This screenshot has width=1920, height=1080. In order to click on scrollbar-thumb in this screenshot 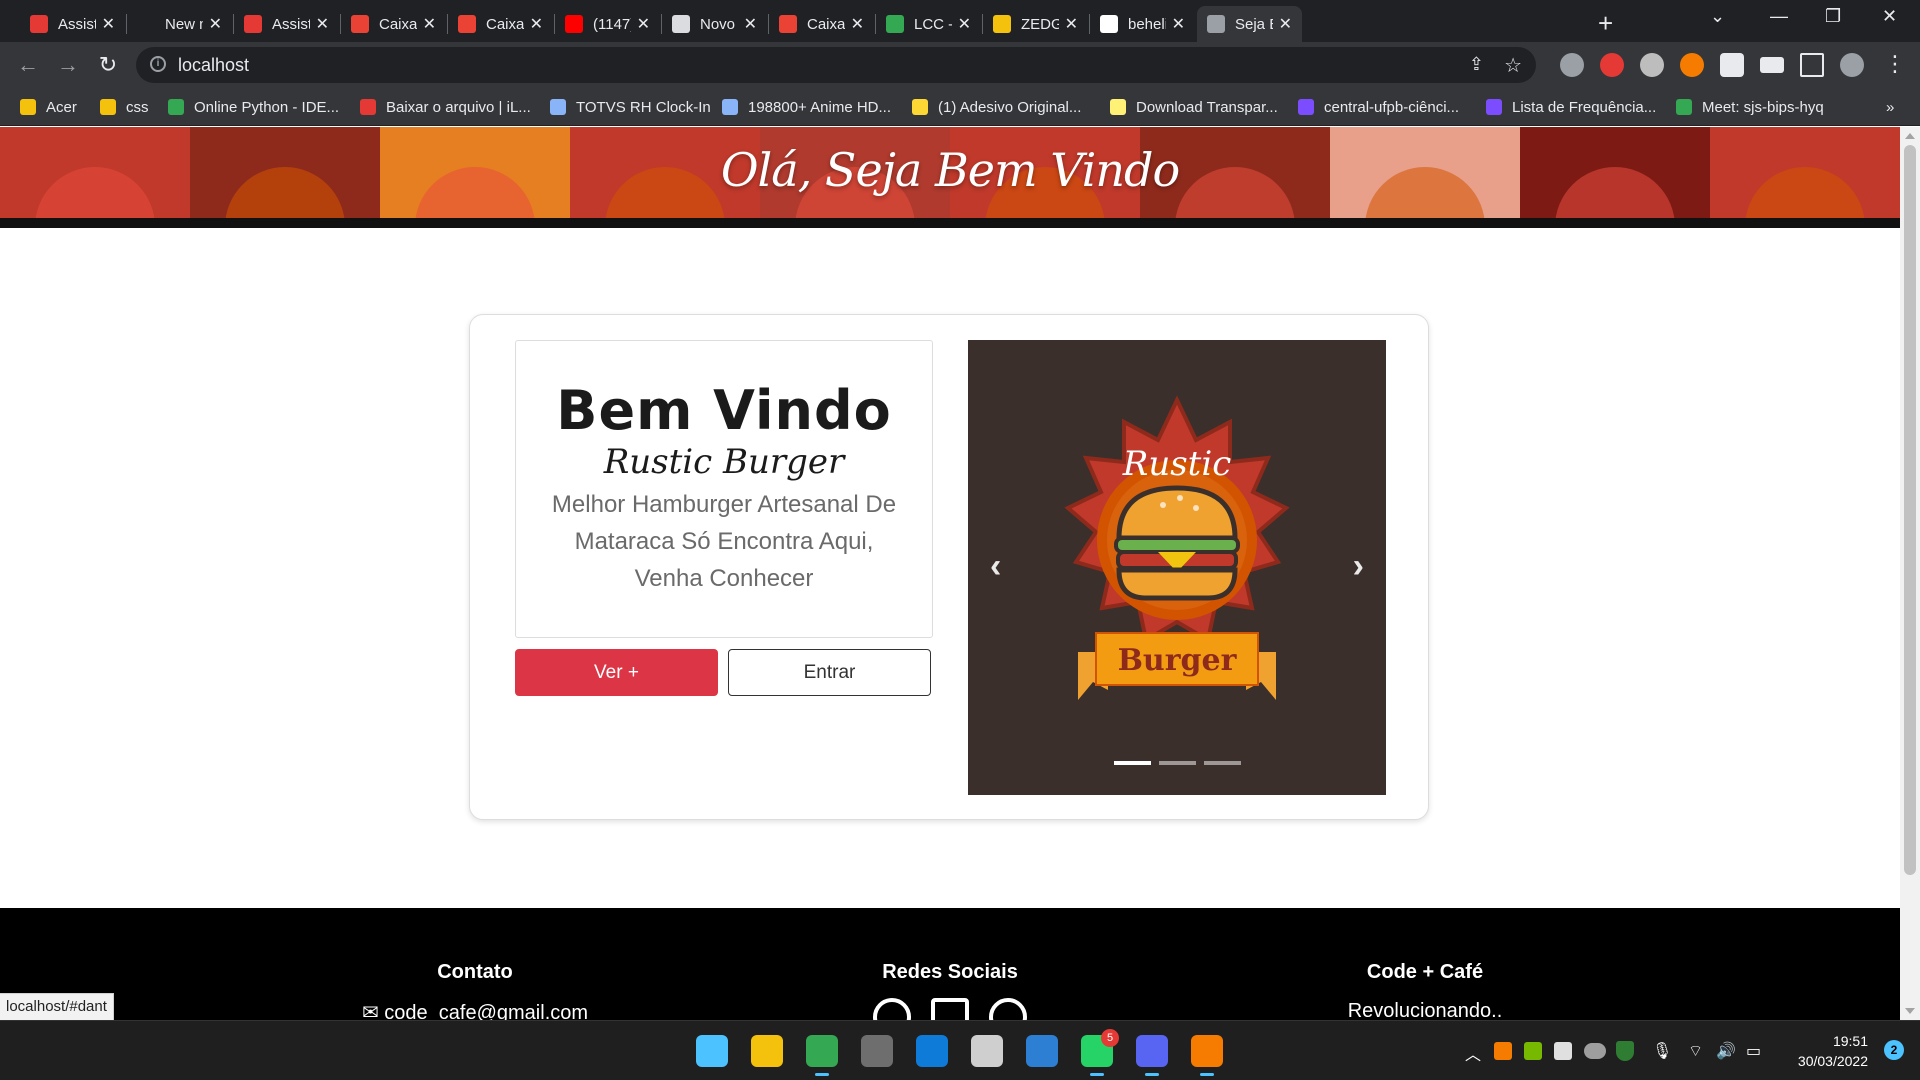, I will do `click(1910, 510)`.